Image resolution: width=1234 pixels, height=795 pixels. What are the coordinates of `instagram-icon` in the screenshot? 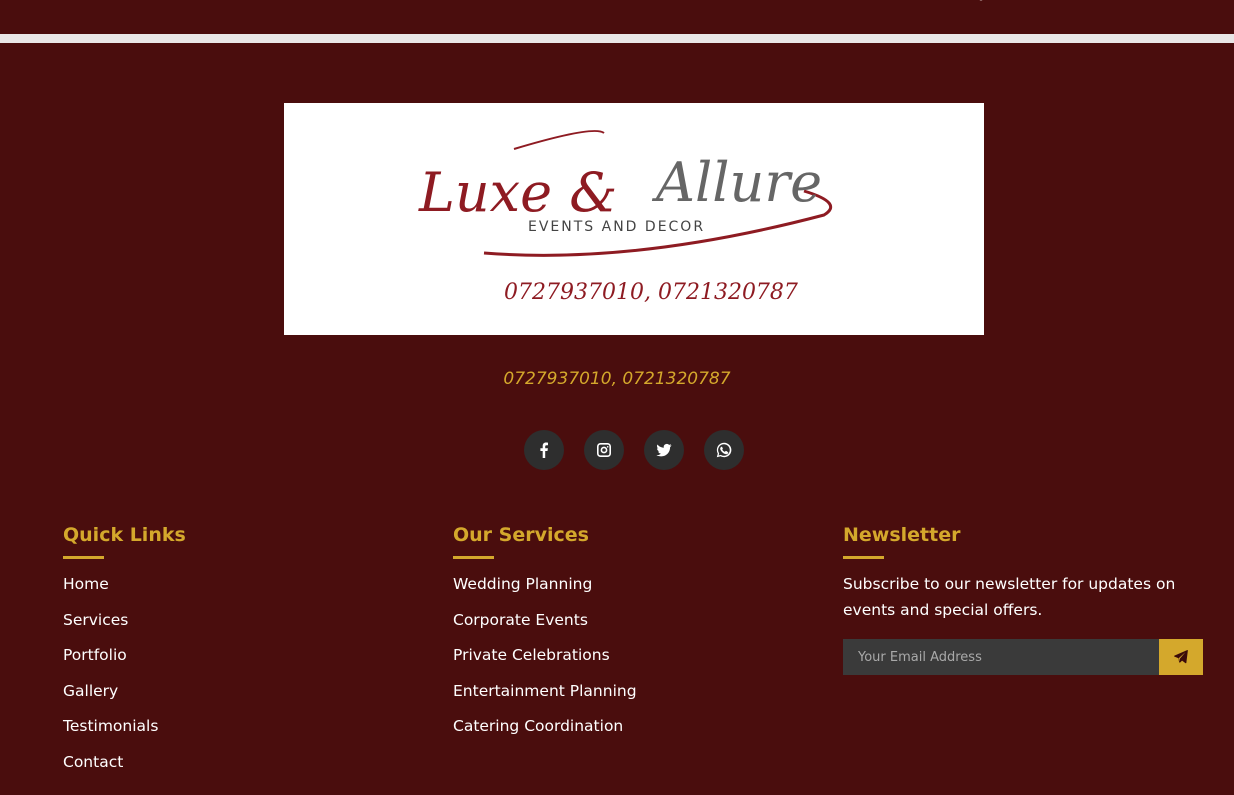 It's located at (604, 450).